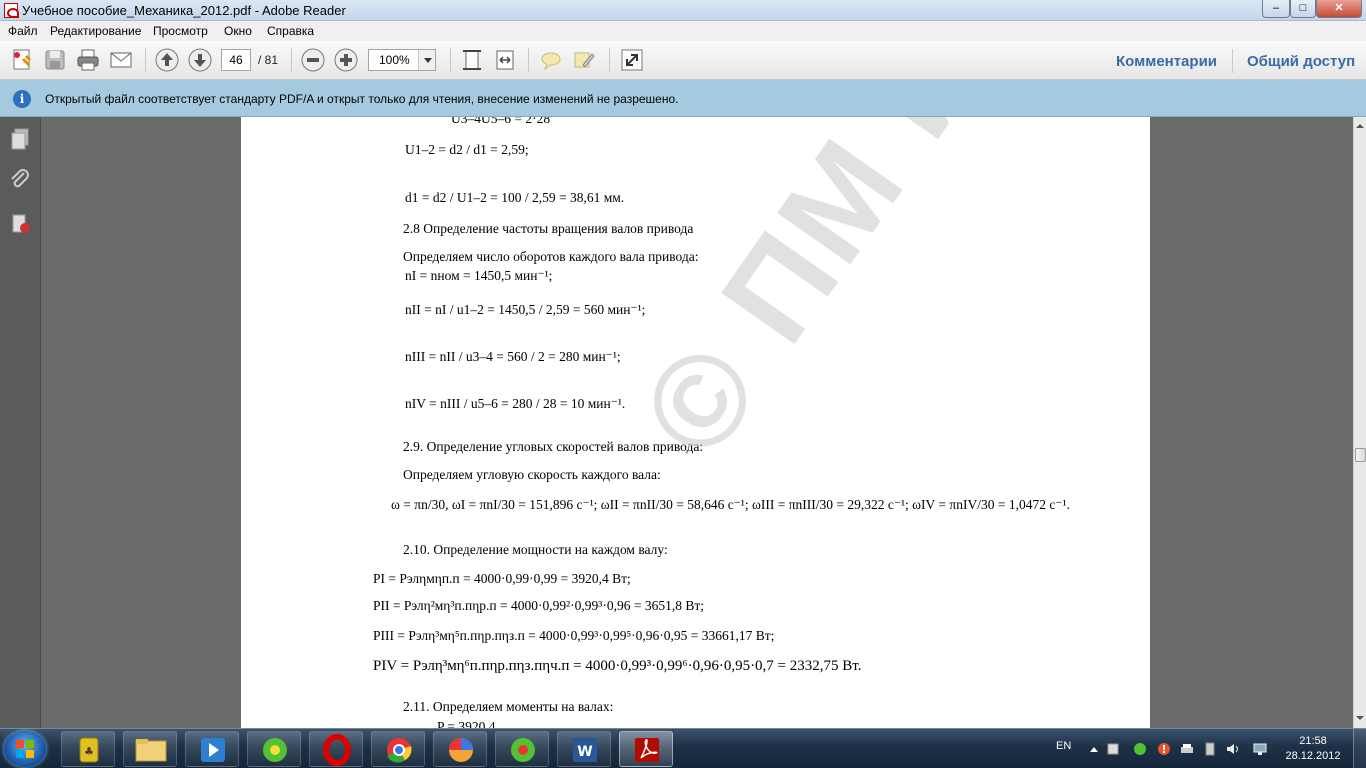 This screenshot has width=1366, height=768. I want to click on fit-page-icon, so click(472, 60).